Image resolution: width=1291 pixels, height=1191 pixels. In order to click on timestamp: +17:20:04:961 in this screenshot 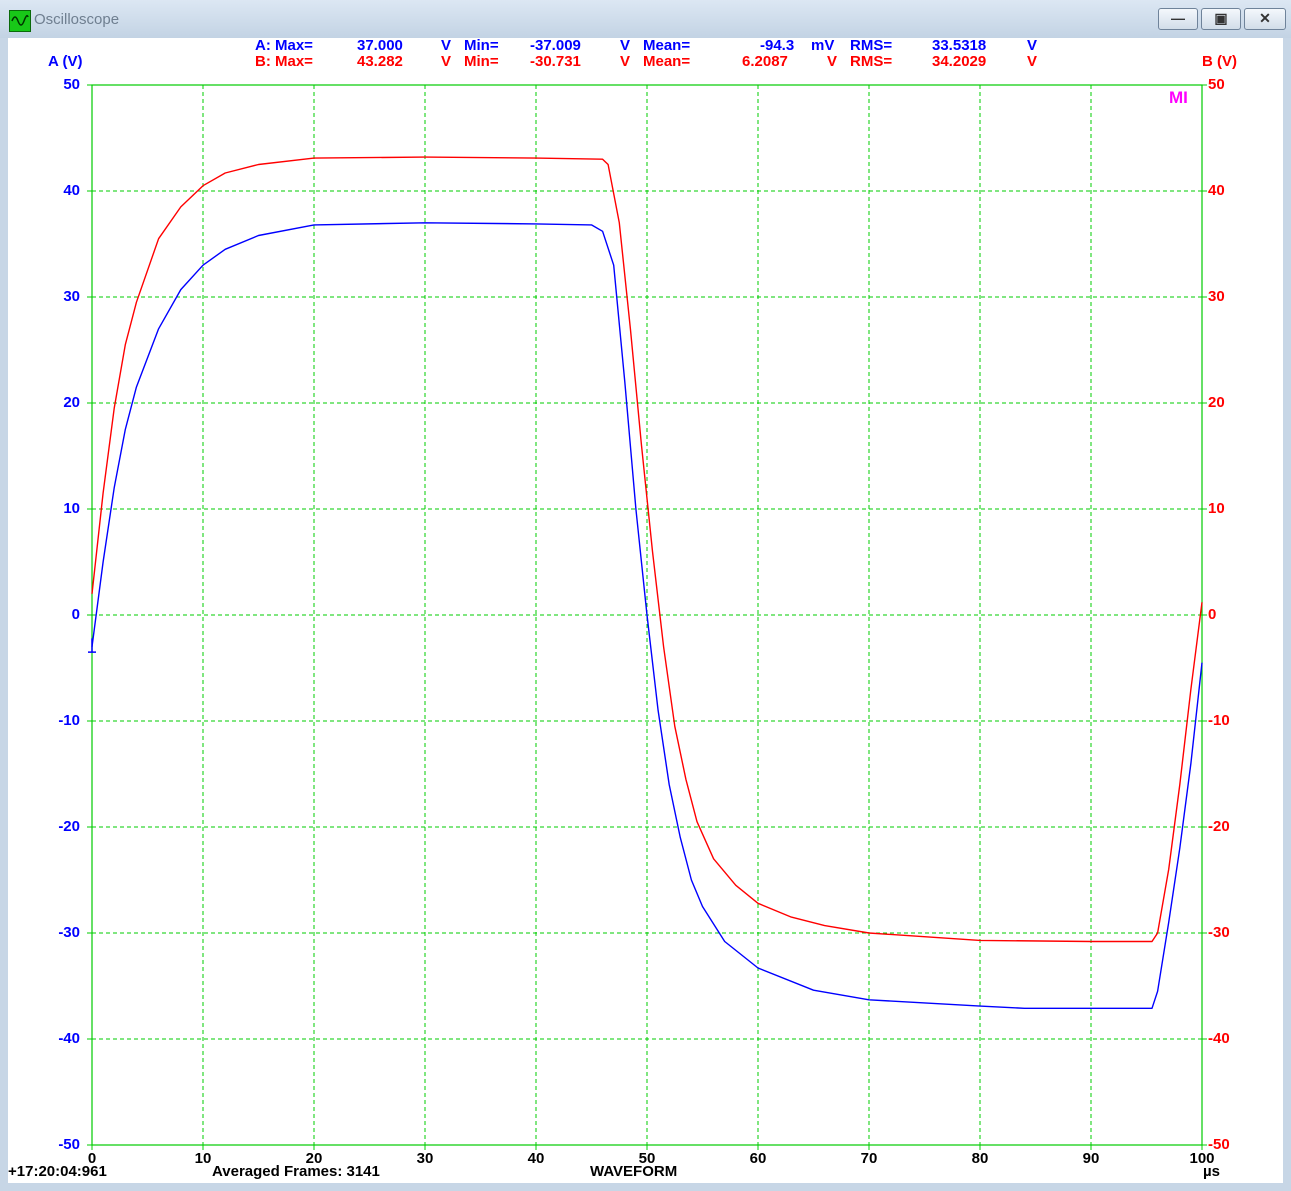, I will do `click(57, 1171)`.